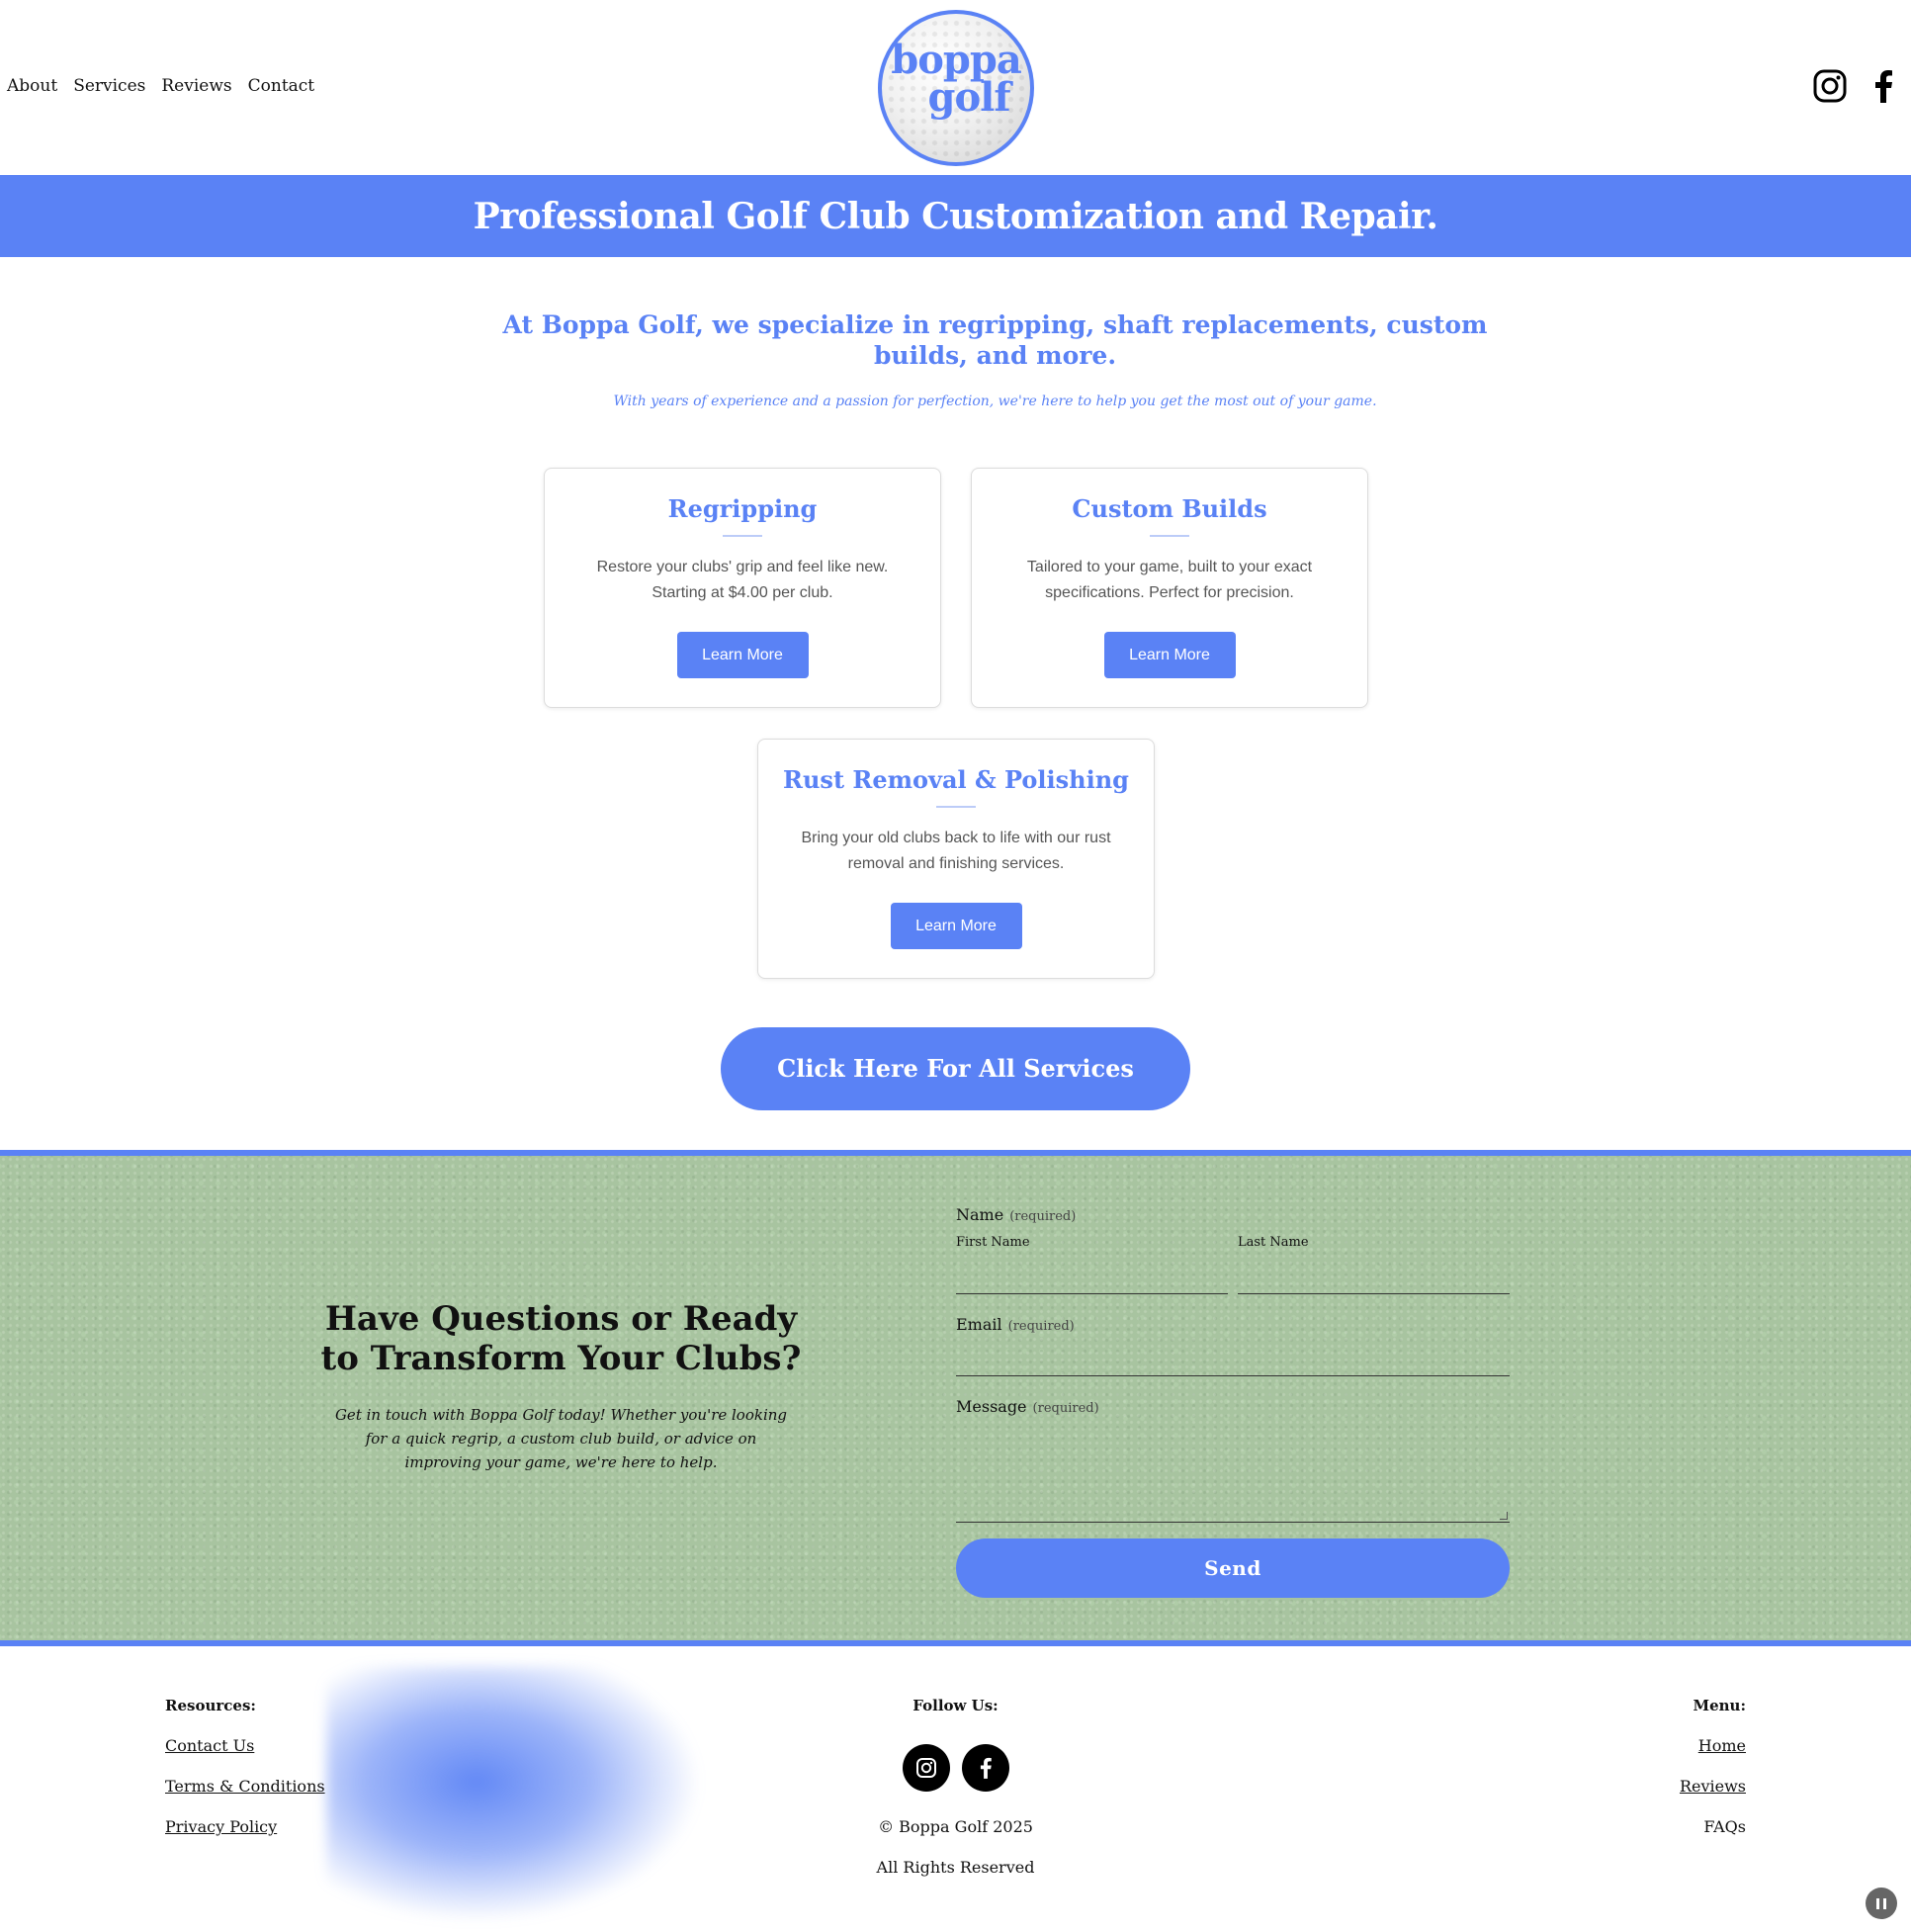 This screenshot has height=1932, width=1911. Describe the element at coordinates (1504, 1516) in the screenshot. I see `resize-handle` at that location.